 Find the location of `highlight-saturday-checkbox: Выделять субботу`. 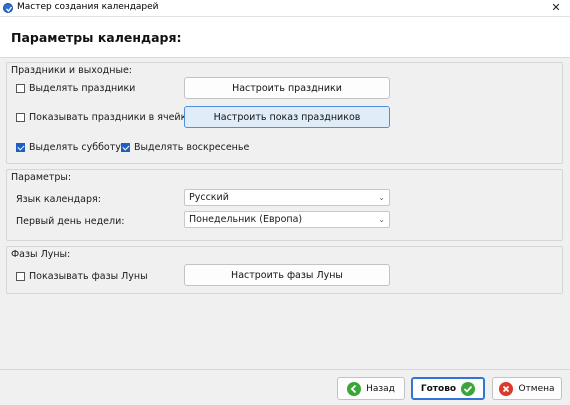

highlight-saturday-checkbox: Выделять субботу is located at coordinates (68, 147).